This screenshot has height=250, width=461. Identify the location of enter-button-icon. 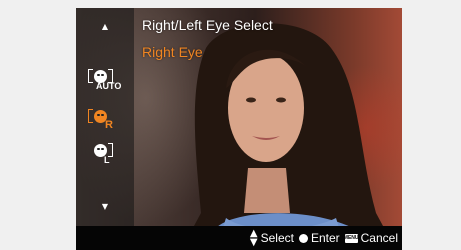
(303, 238).